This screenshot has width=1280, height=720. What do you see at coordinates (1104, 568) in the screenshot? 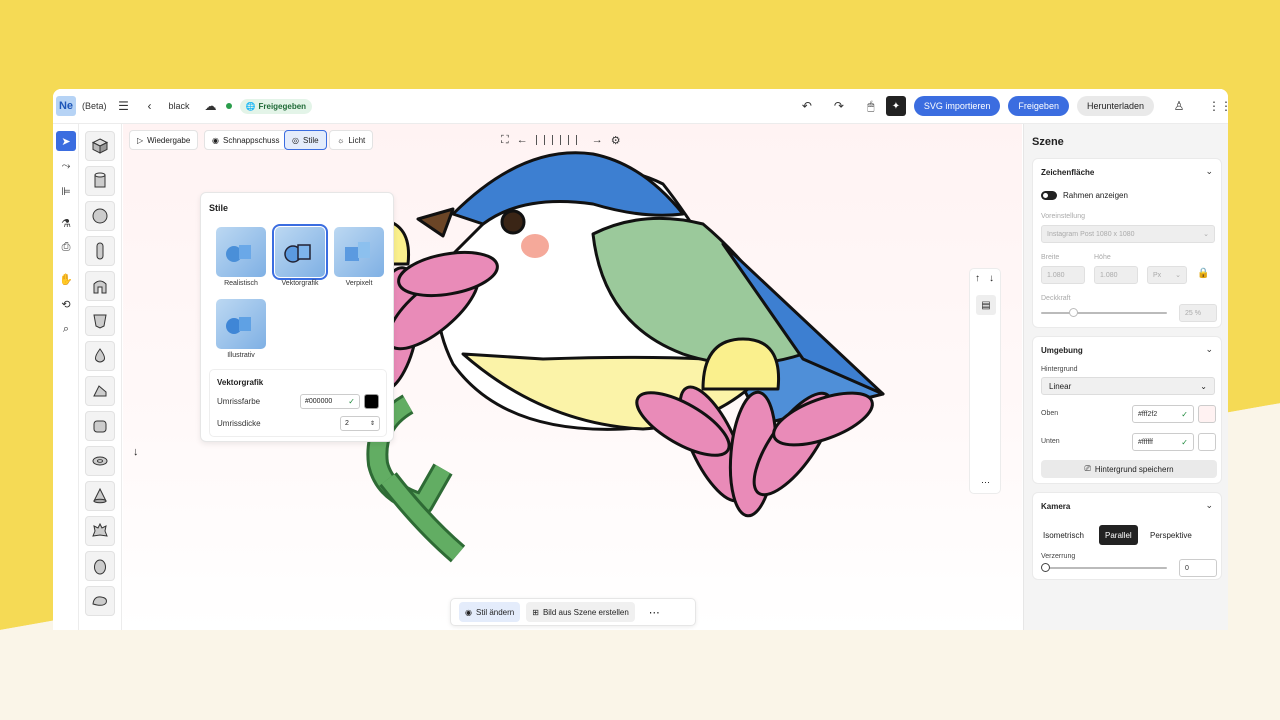
I see `distortion-slider` at bounding box center [1104, 568].